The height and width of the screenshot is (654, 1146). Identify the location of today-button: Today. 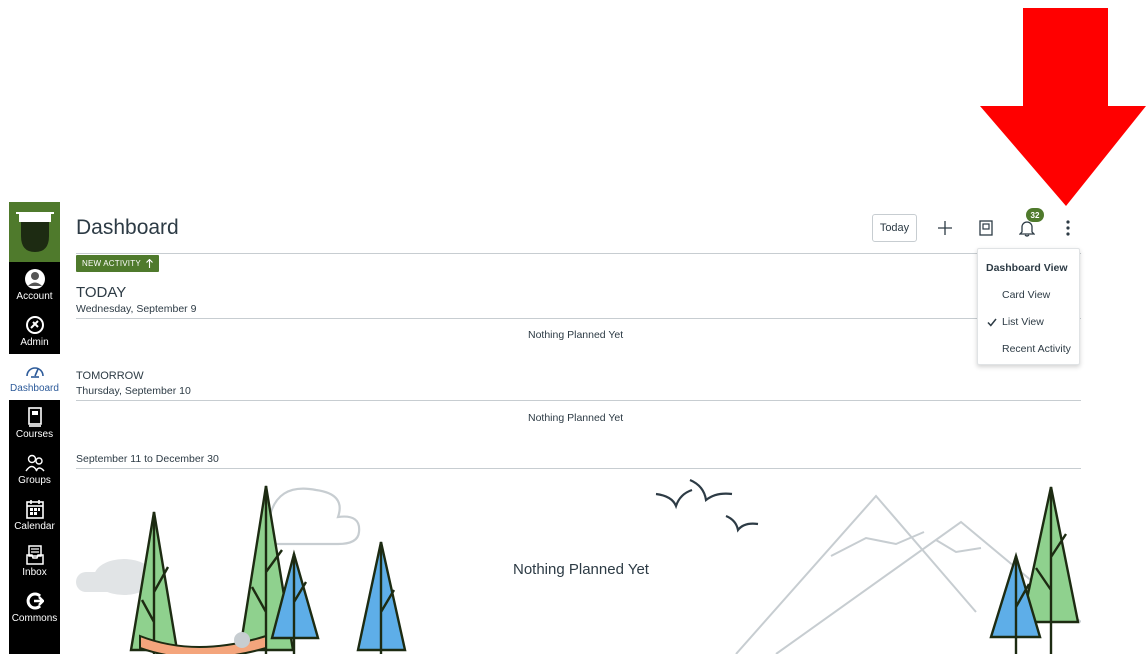
(894, 228).